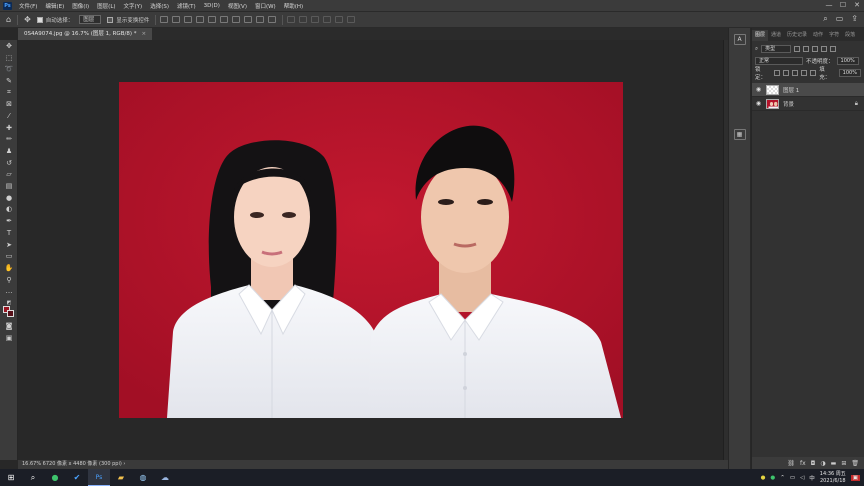 This screenshot has width=864, height=486. Describe the element at coordinates (779, 61) in the screenshot. I see `blend-mode-select: 正常` at that location.